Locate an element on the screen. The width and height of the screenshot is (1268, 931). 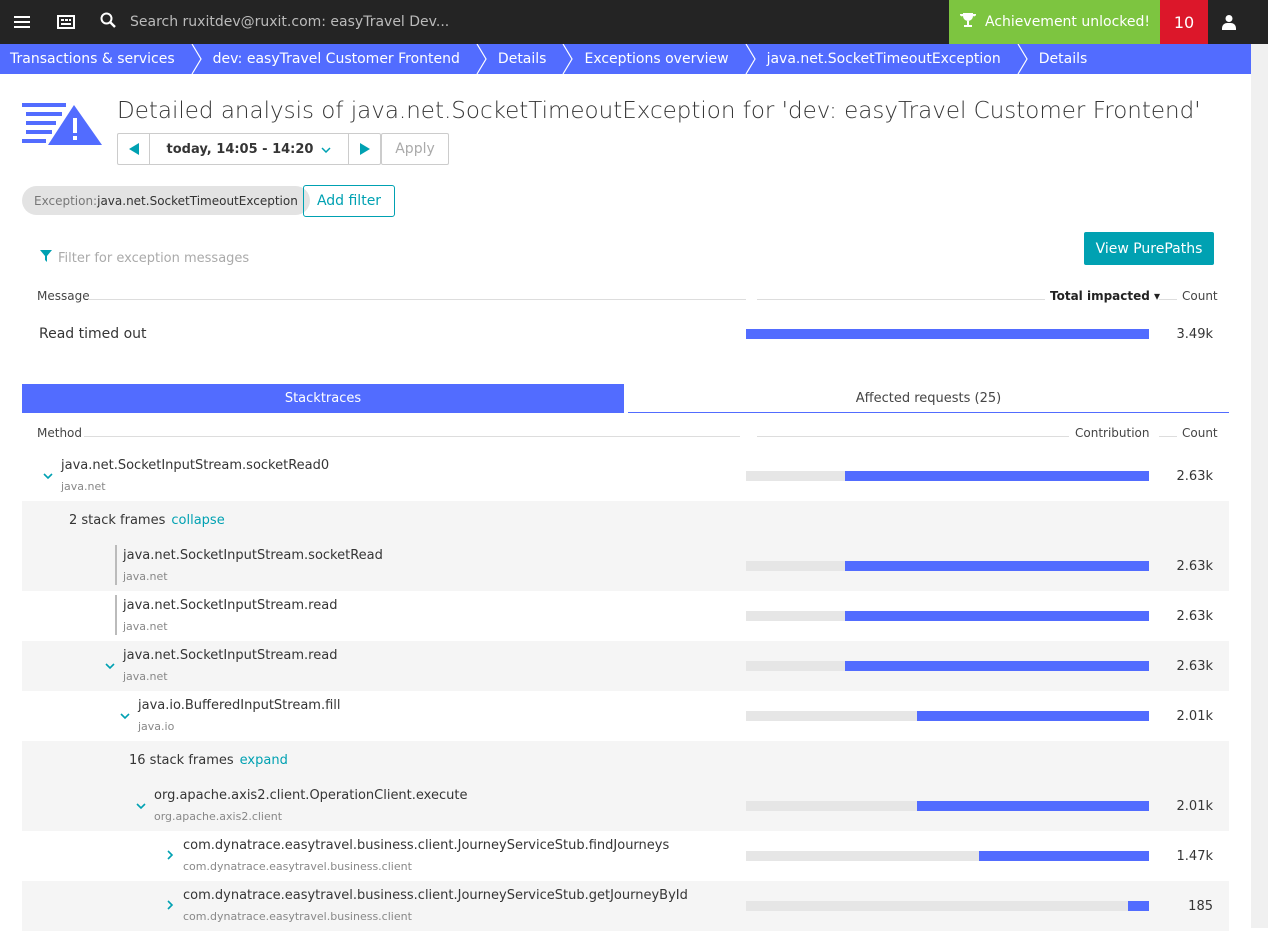
breadcrumb-item: dev: easyTravel Customer Frontend is located at coordinates (345, 59).